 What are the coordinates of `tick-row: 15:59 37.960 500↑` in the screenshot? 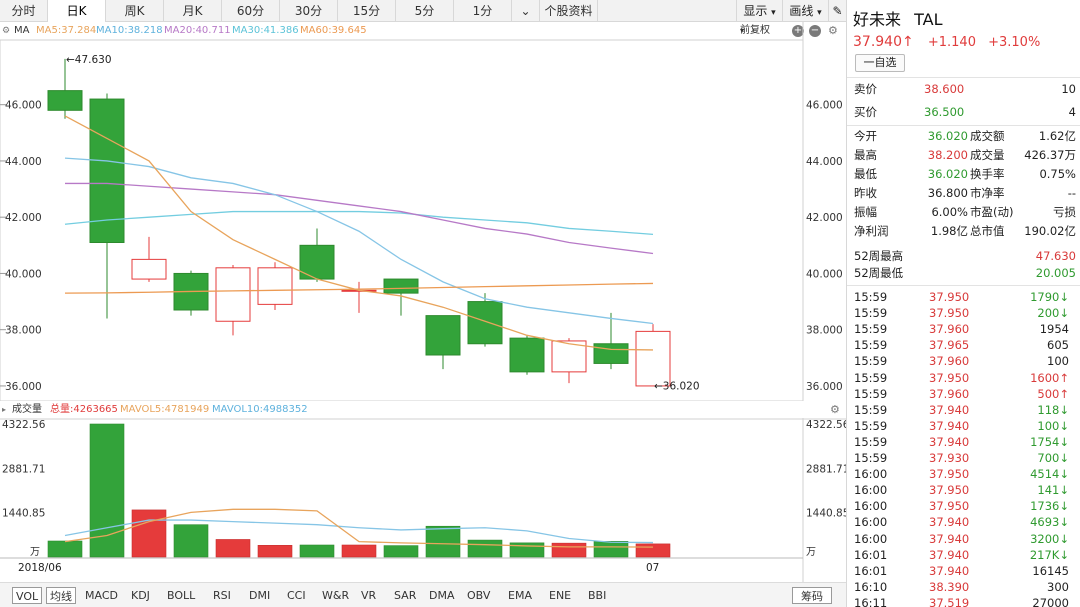 It's located at (963, 394).